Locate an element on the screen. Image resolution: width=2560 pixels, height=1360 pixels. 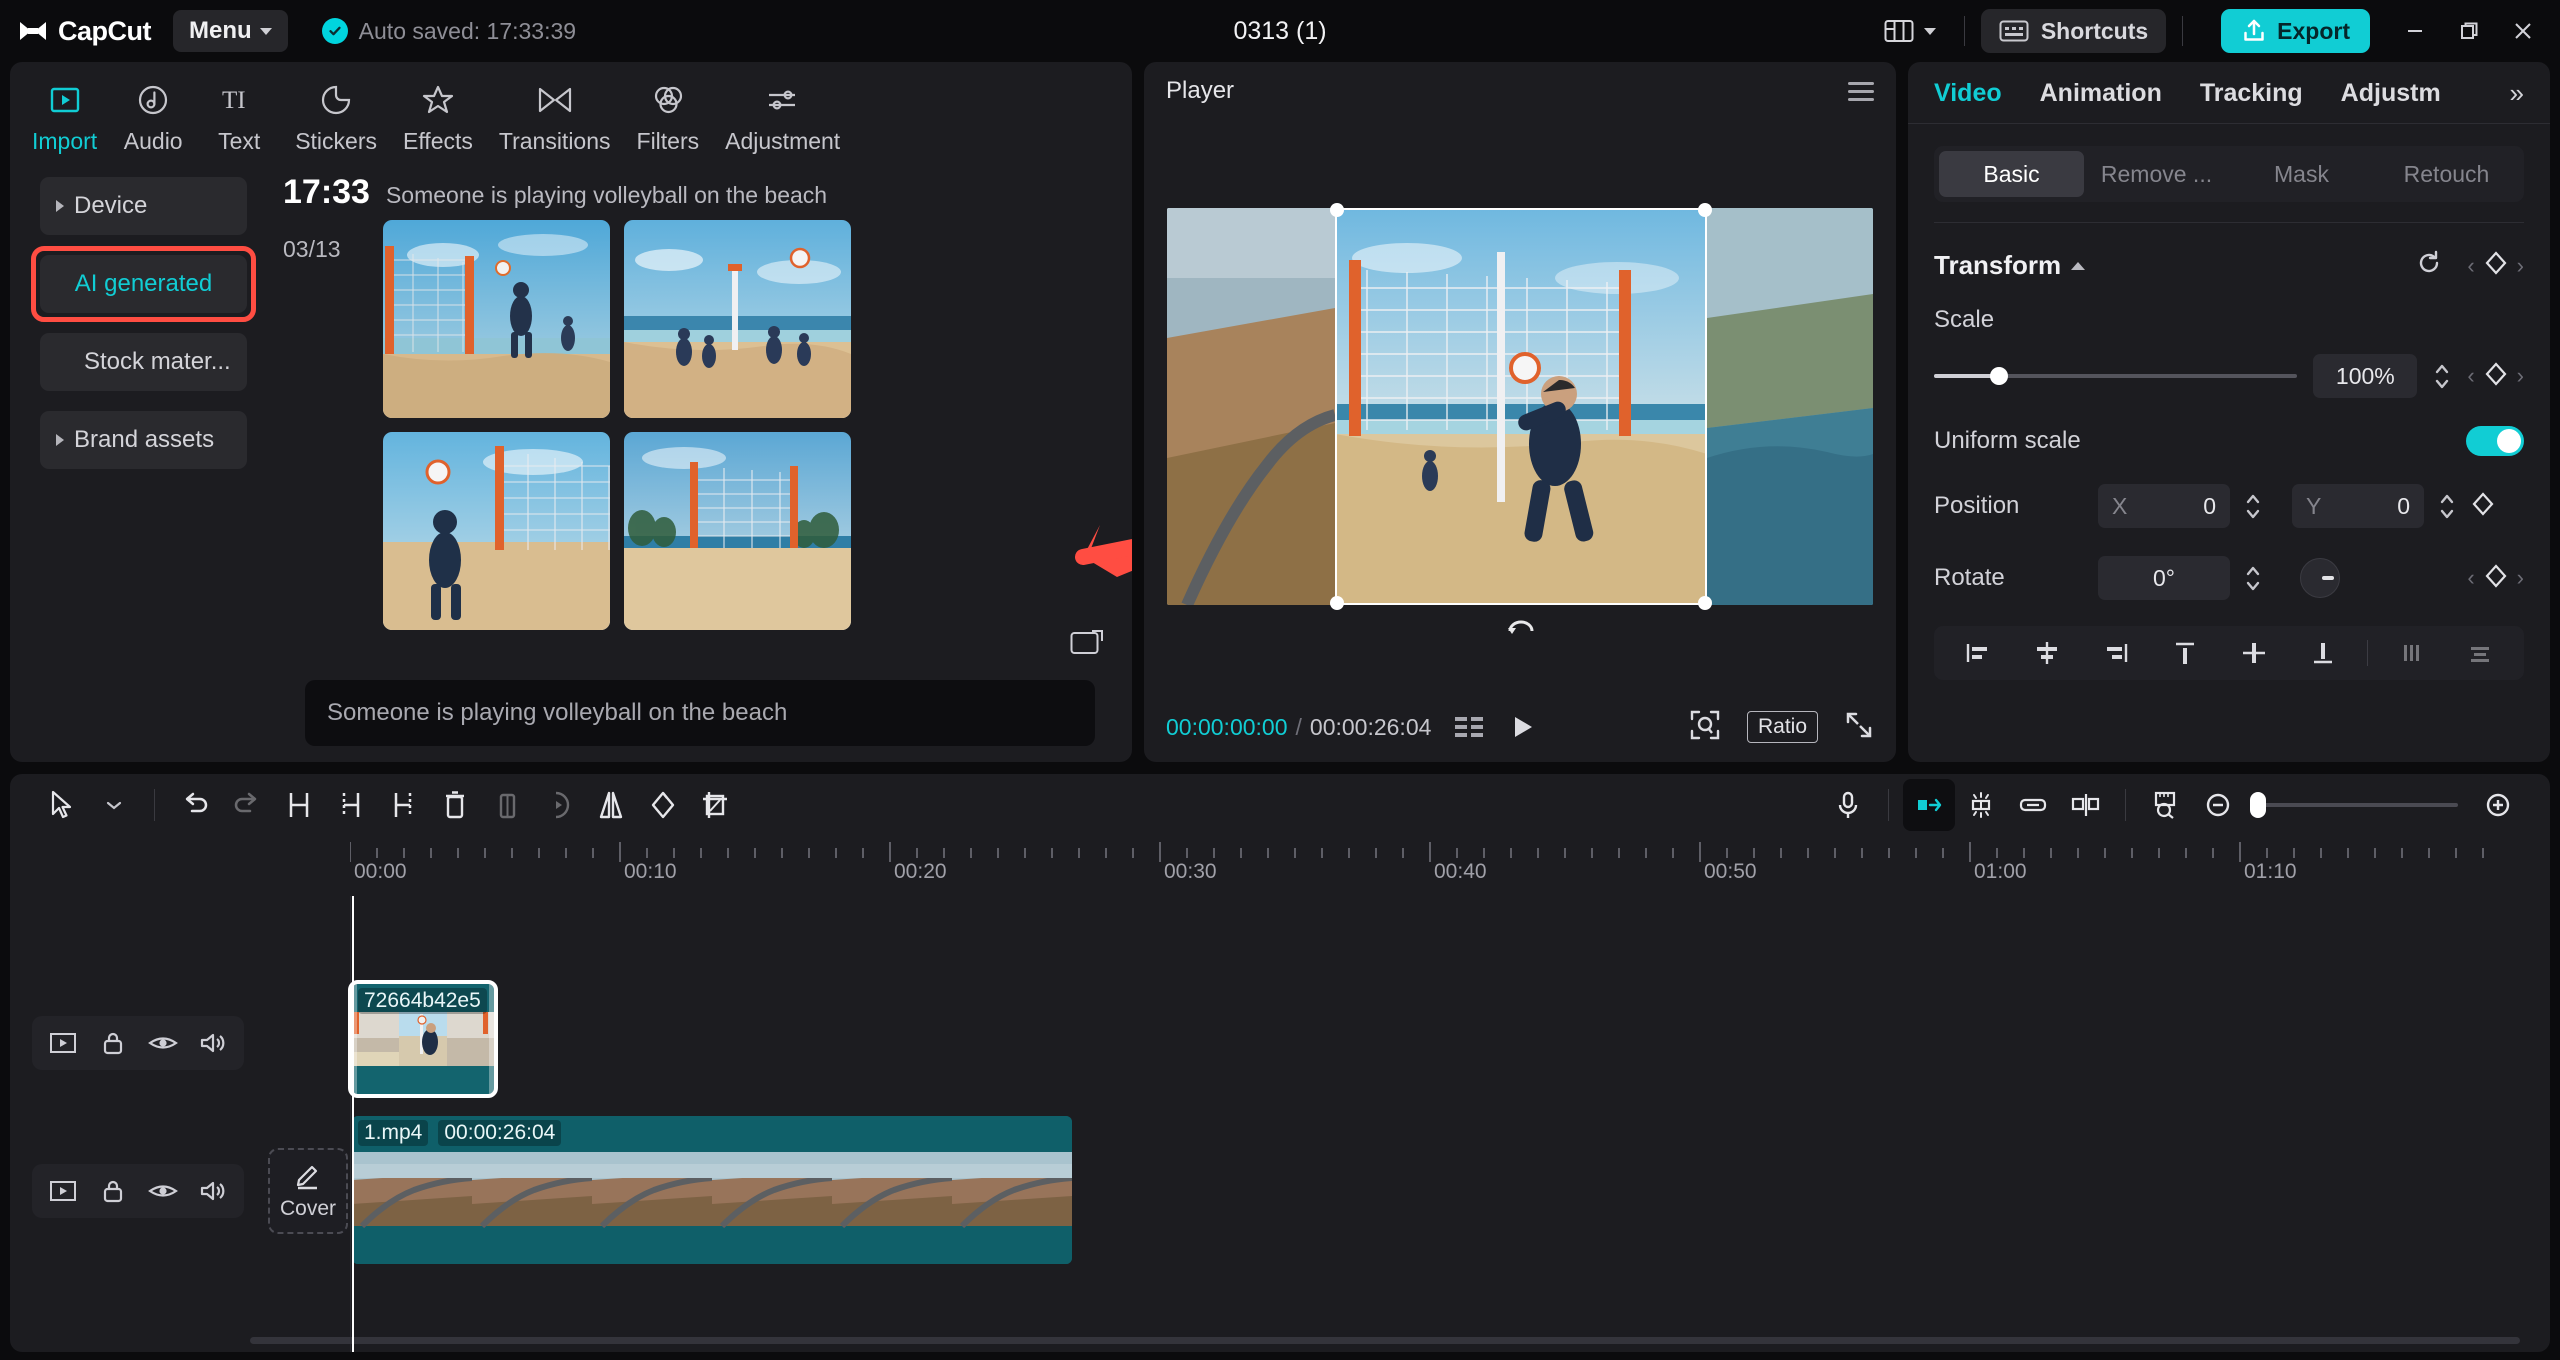
tab-audio: Audio is located at coordinates (153, 117).